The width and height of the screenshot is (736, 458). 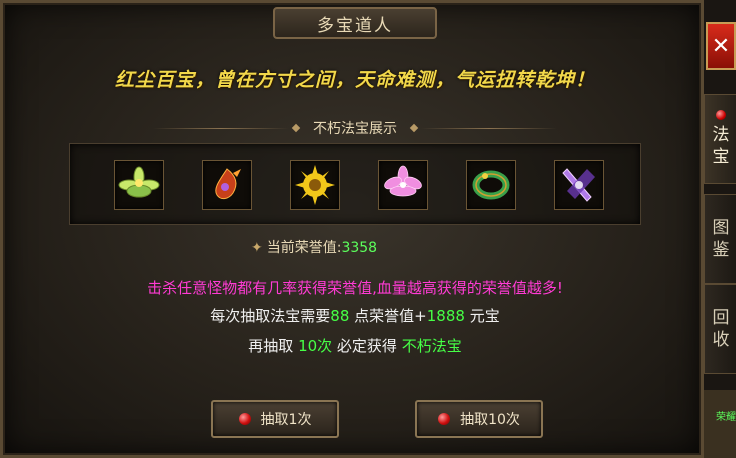 I want to click on showcase-header: 不朽法宝展示, so click(x=355, y=128).